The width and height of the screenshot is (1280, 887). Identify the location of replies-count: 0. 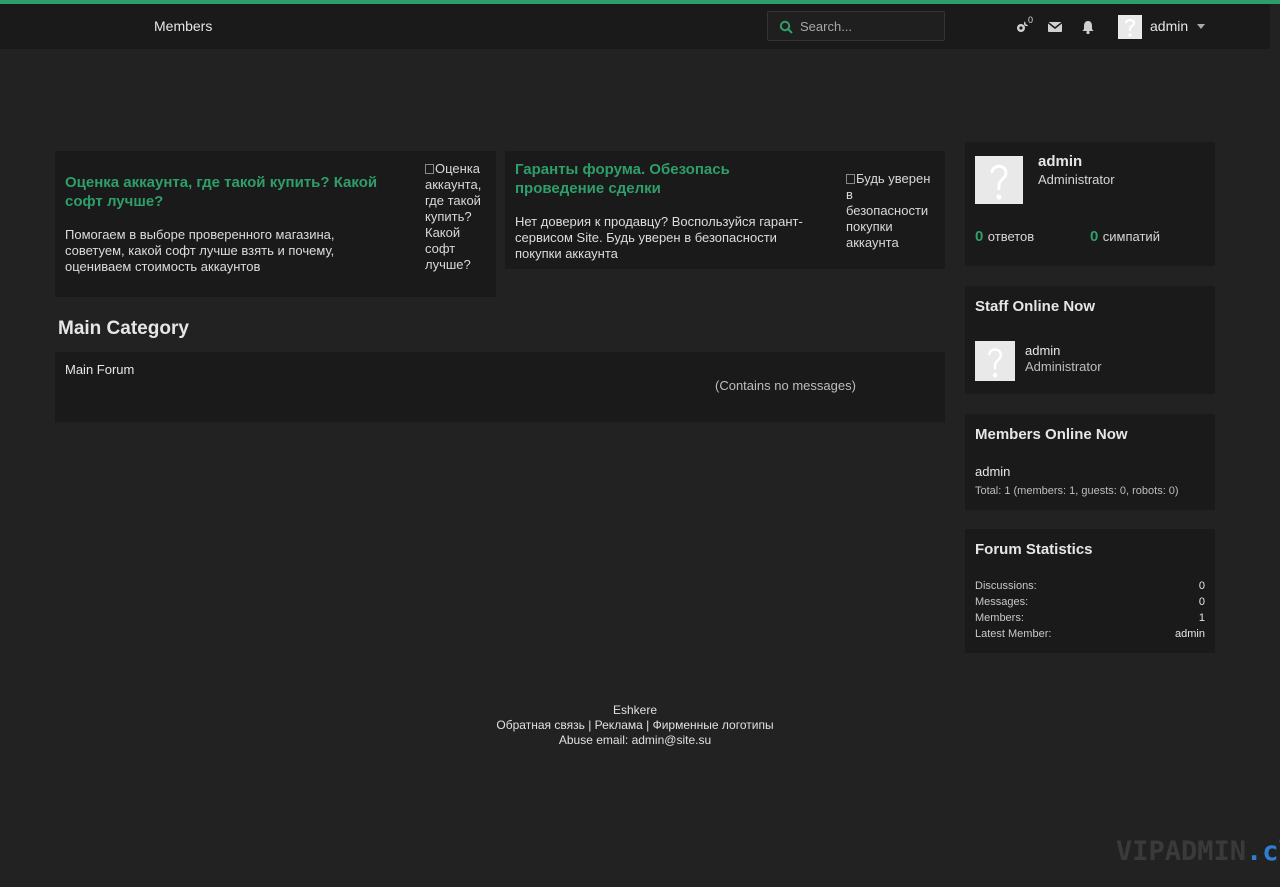
(979, 236).